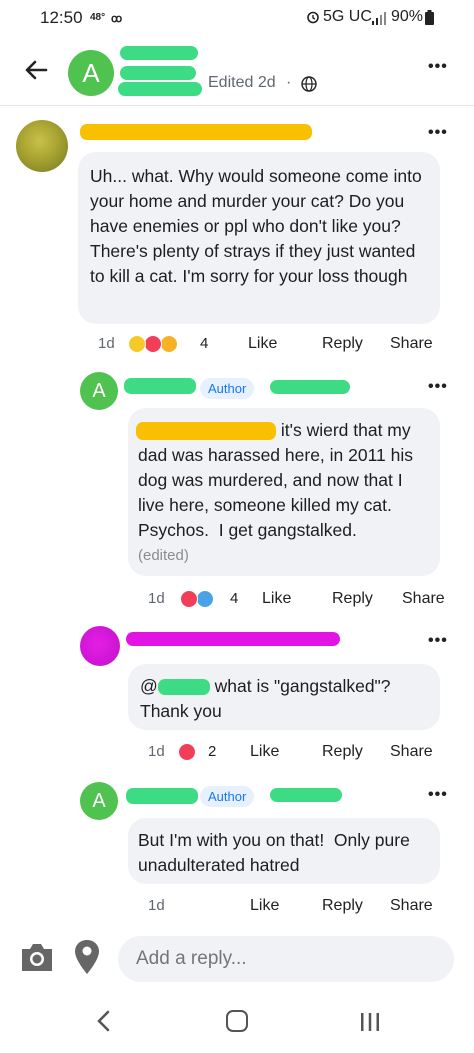  What do you see at coordinates (37, 957) in the screenshot?
I see `camera-icon` at bounding box center [37, 957].